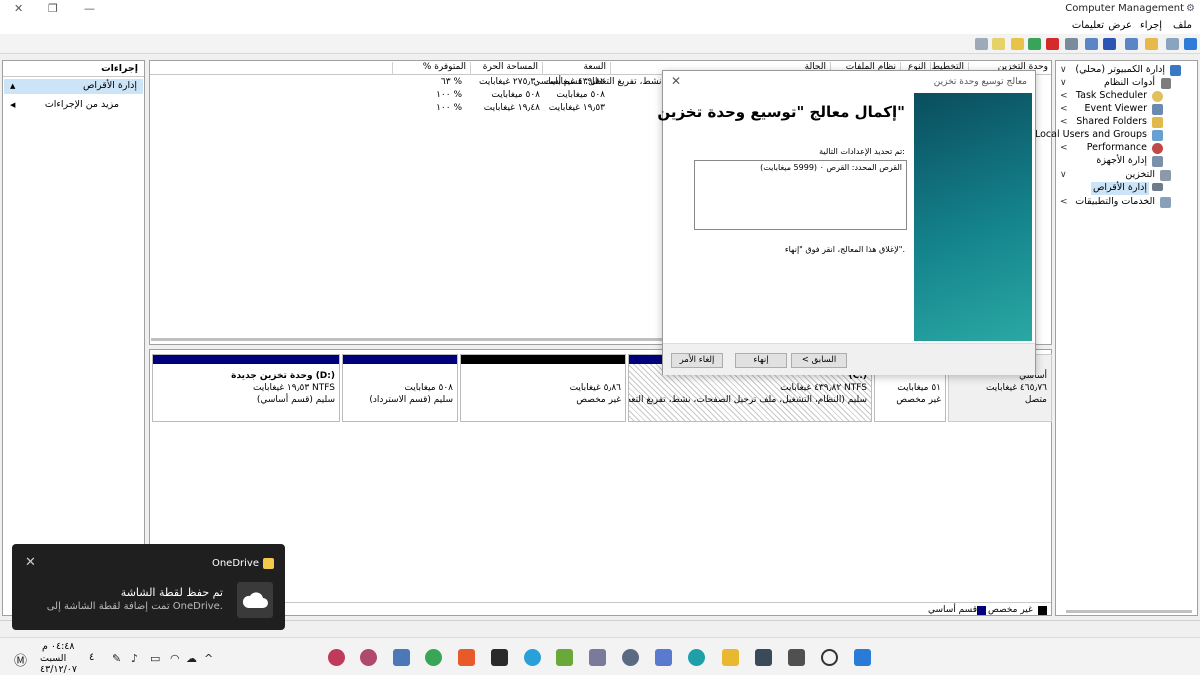 The width and height of the screenshot is (1200, 675). Describe the element at coordinates (1140, 175) in the screenshot. I see `tree-item-storage: التخزين` at that location.